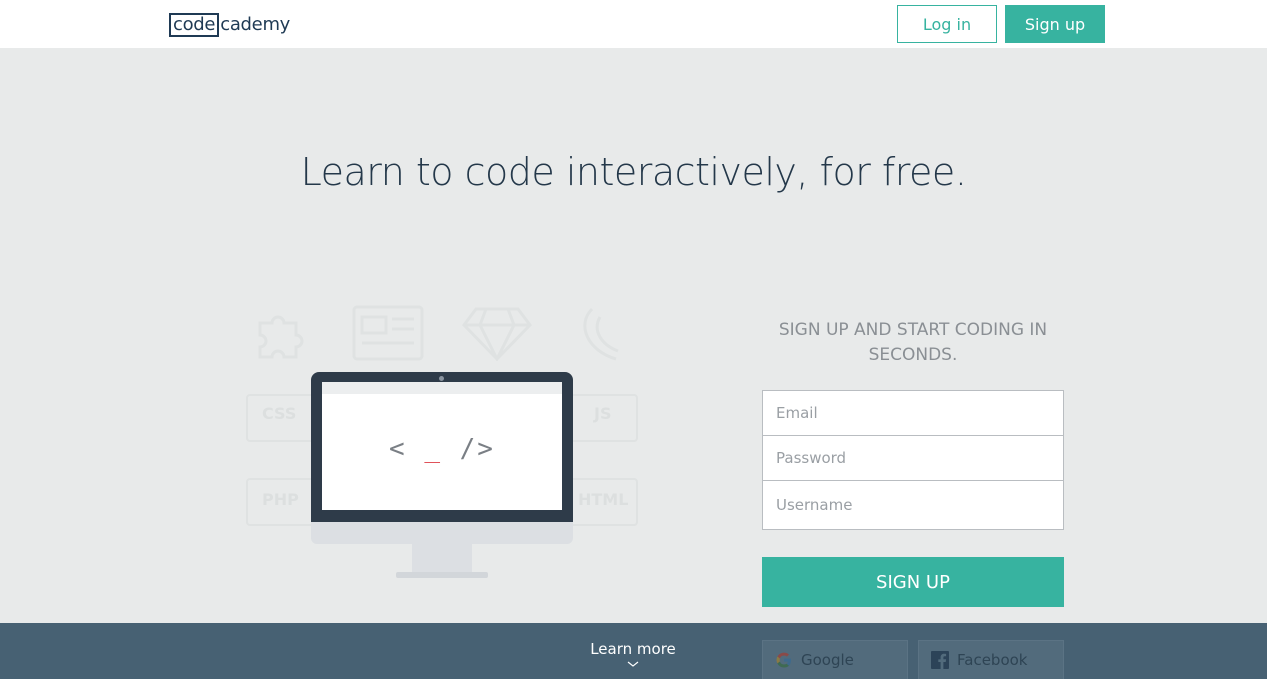 Image resolution: width=1267 pixels, height=679 pixels. I want to click on code-symbol: < _ />, so click(442, 449).